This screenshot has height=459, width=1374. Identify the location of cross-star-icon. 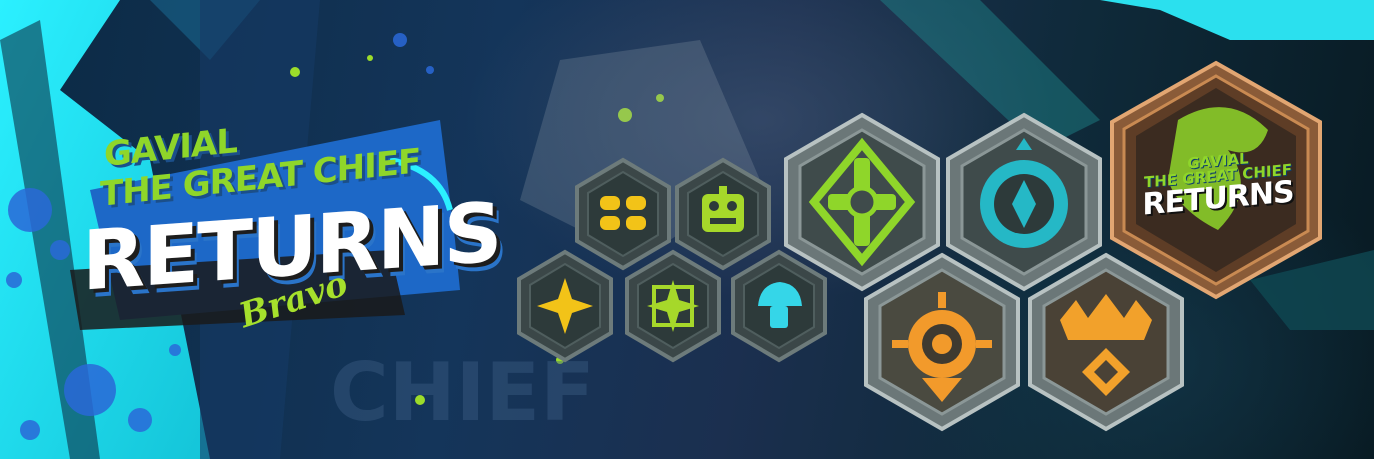
(673, 306).